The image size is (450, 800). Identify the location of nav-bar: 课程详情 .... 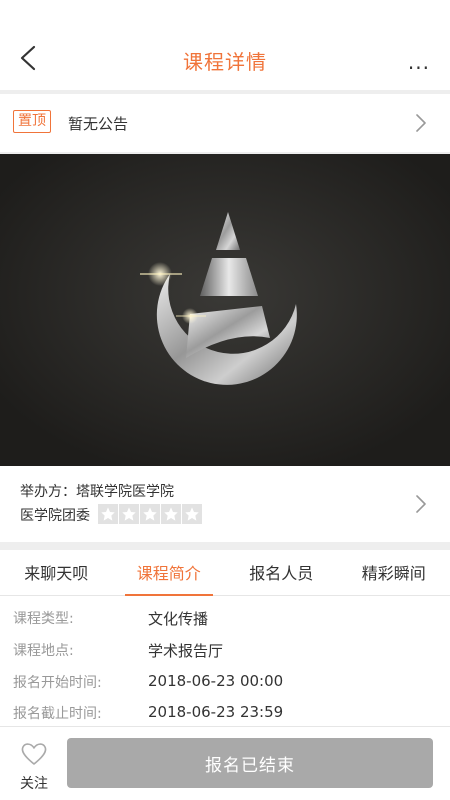
(225, 59).